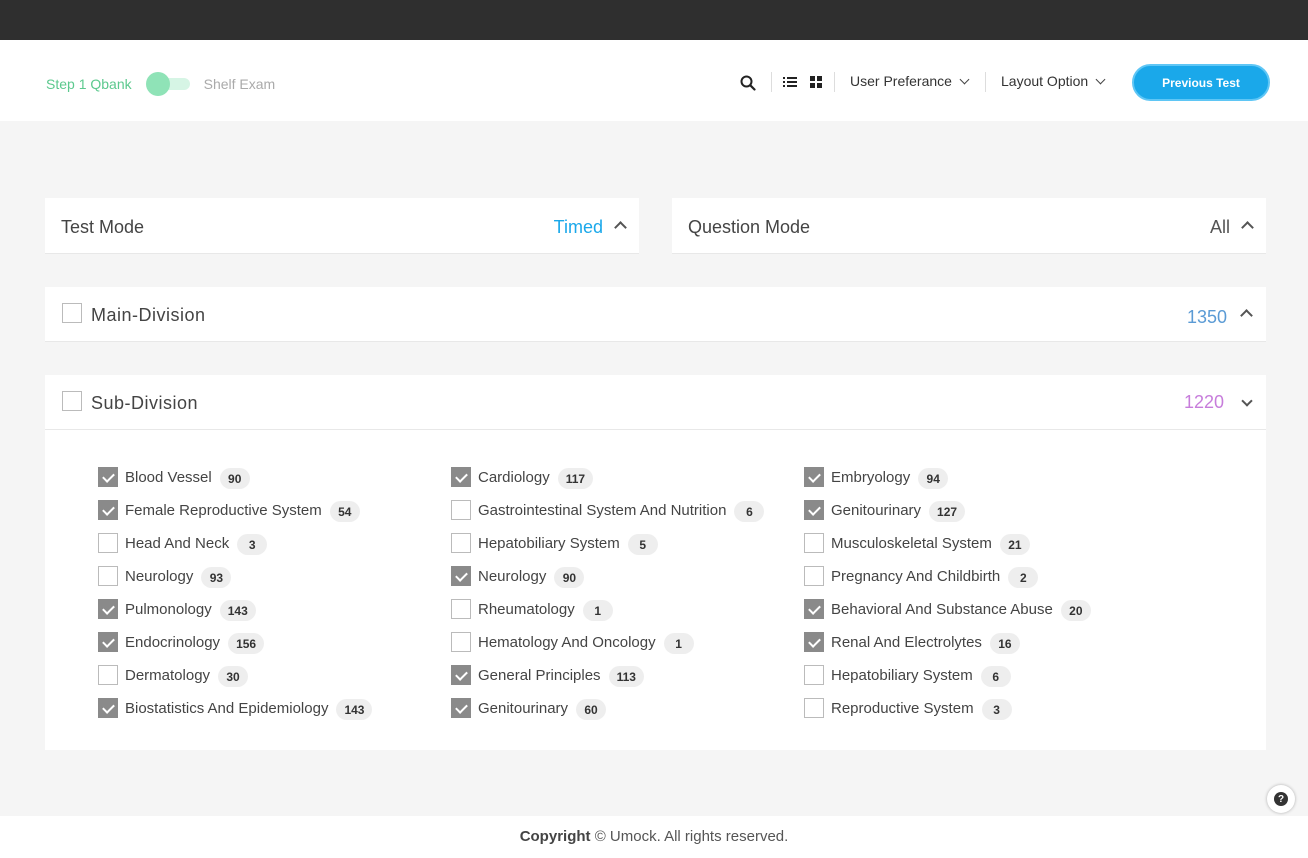 This screenshot has width=1308, height=858. I want to click on layout-option-label: Layout Option, so click(1045, 81).